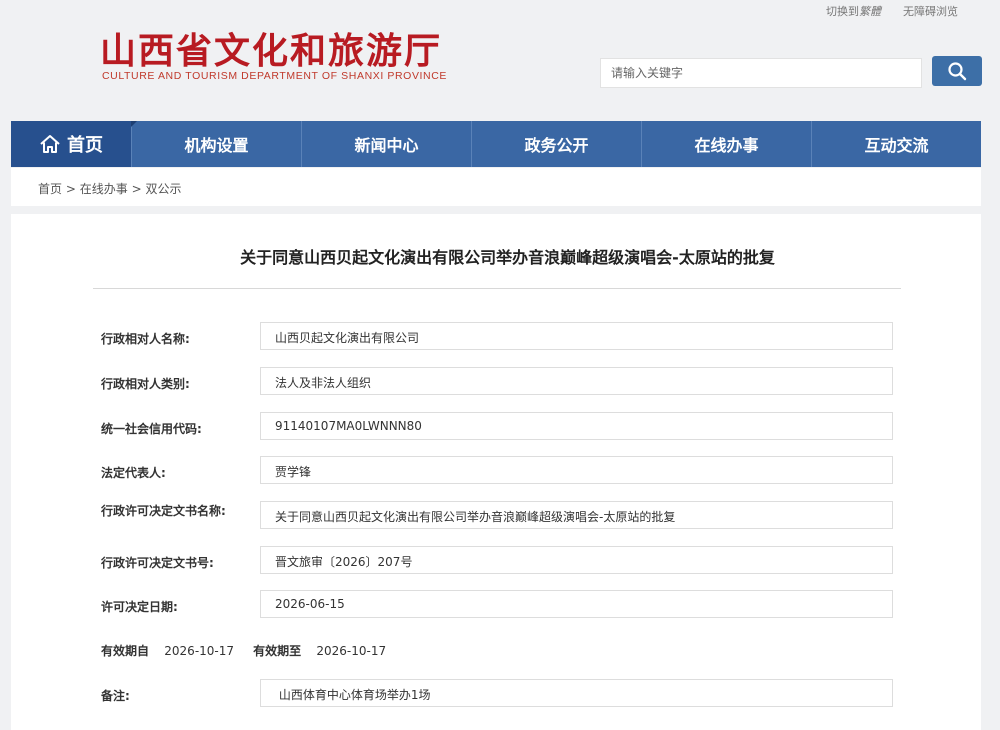  Describe the element at coordinates (896, 144) in the screenshot. I see `nav-item-interact: 互动交流` at that location.